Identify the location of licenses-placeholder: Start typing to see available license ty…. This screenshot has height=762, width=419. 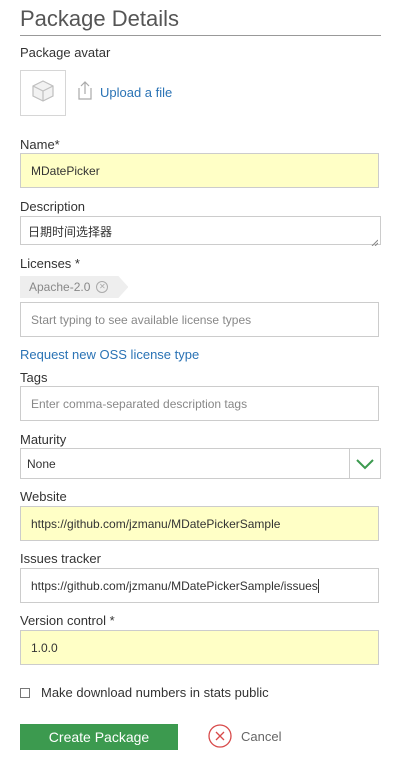
(141, 319).